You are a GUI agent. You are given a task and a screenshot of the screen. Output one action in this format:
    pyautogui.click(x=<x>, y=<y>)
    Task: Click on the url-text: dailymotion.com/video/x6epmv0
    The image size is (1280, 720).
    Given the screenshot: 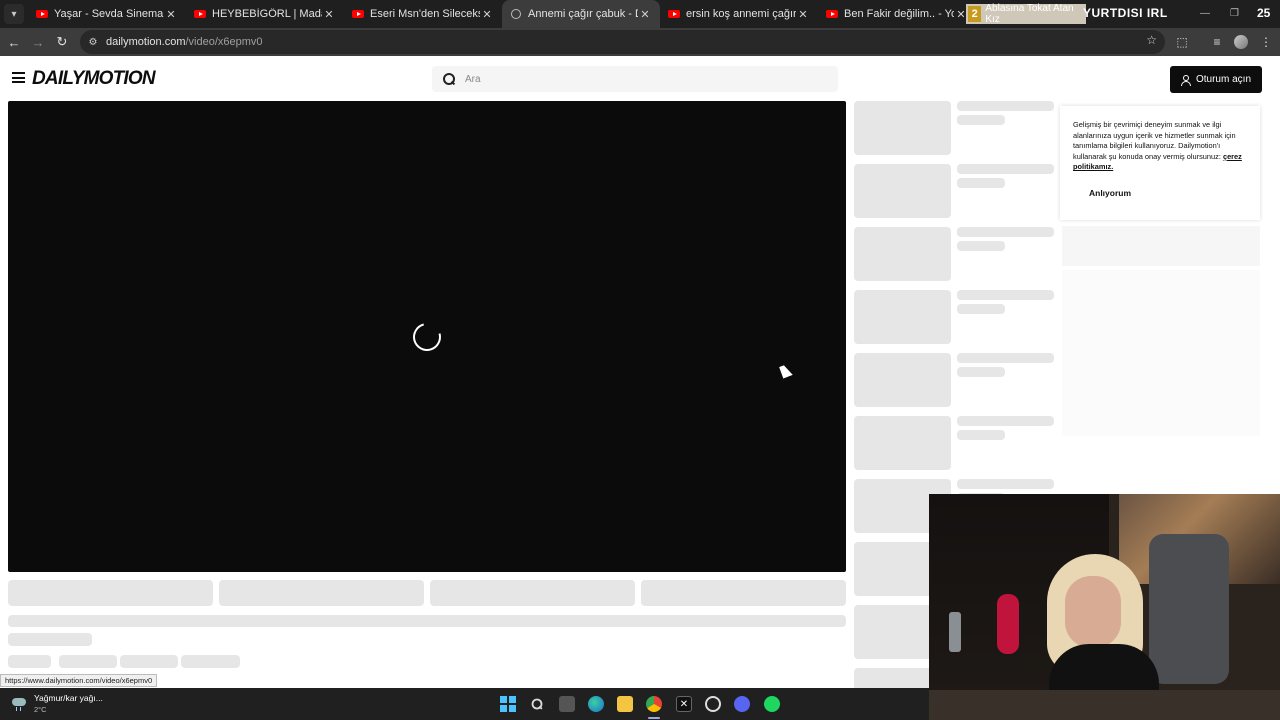 What is the action you would take?
    pyautogui.click(x=184, y=42)
    